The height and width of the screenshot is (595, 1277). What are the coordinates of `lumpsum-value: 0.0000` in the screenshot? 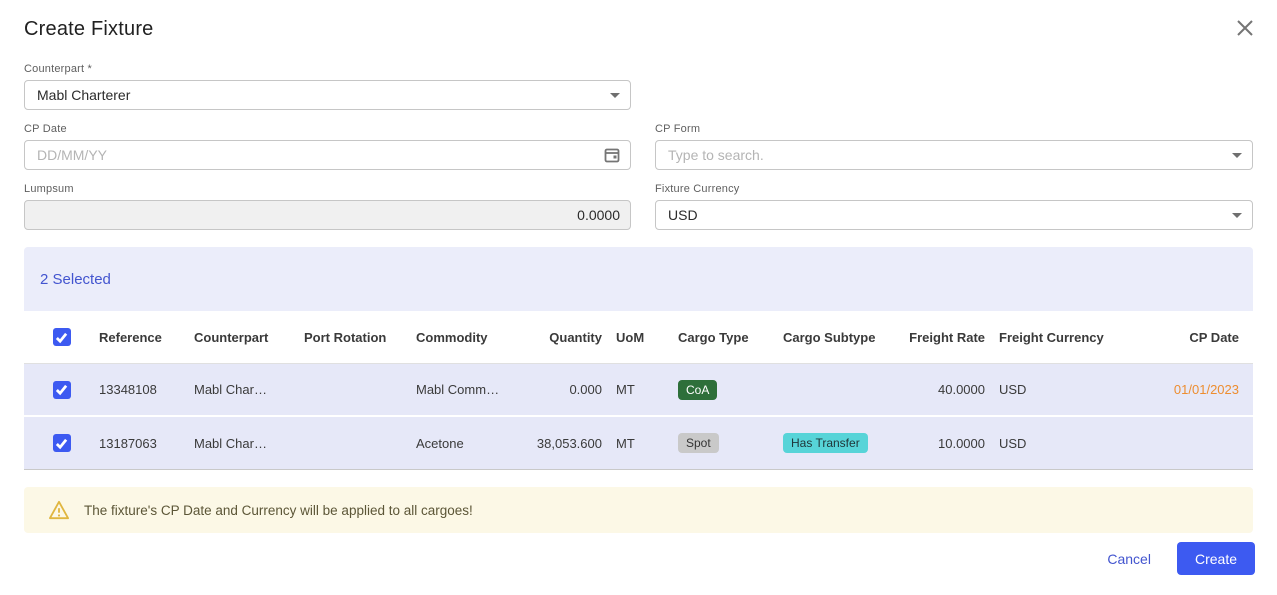 It's located at (598, 215).